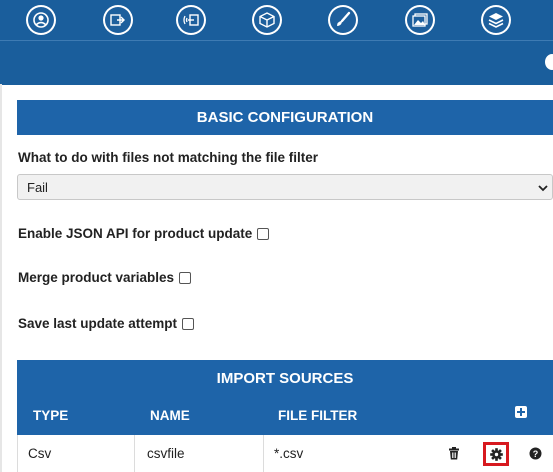  What do you see at coordinates (263, 233) in the screenshot?
I see `json-api-checkbox` at bounding box center [263, 233].